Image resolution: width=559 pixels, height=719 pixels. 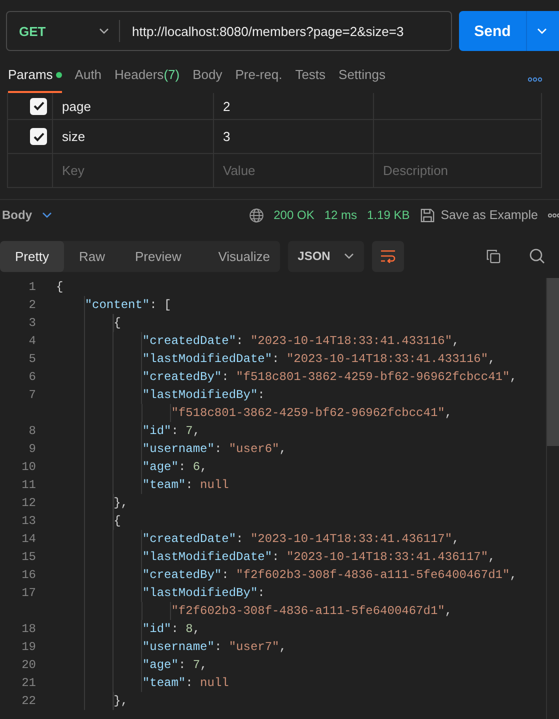 What do you see at coordinates (241, 256) in the screenshot?
I see `view-tab: Visualize` at bounding box center [241, 256].